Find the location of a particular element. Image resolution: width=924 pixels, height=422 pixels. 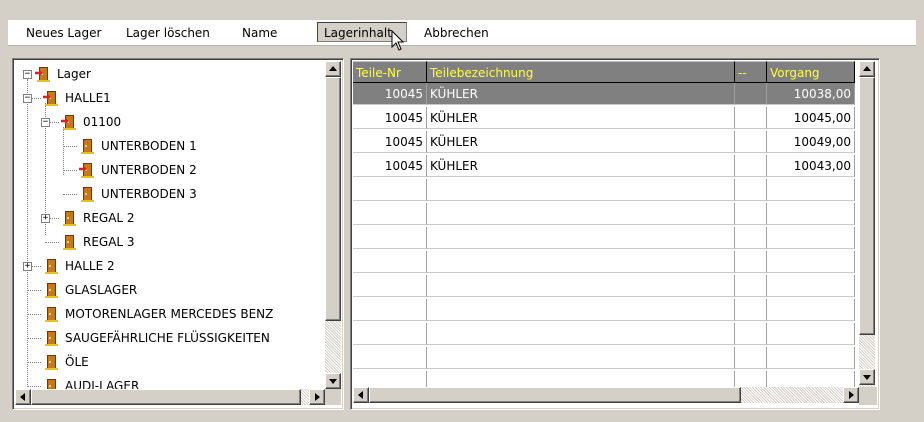

tree-scroll-corner is located at coordinates (333, 397).